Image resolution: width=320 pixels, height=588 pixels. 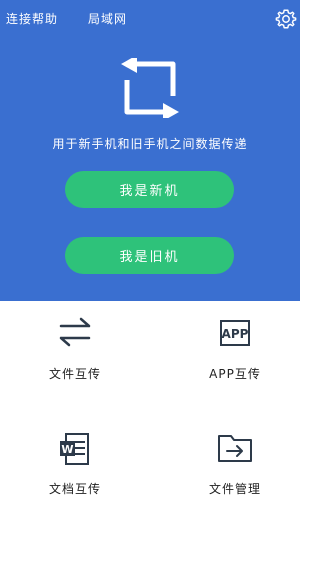 I want to click on app-icon: APP, so click(x=235, y=333).